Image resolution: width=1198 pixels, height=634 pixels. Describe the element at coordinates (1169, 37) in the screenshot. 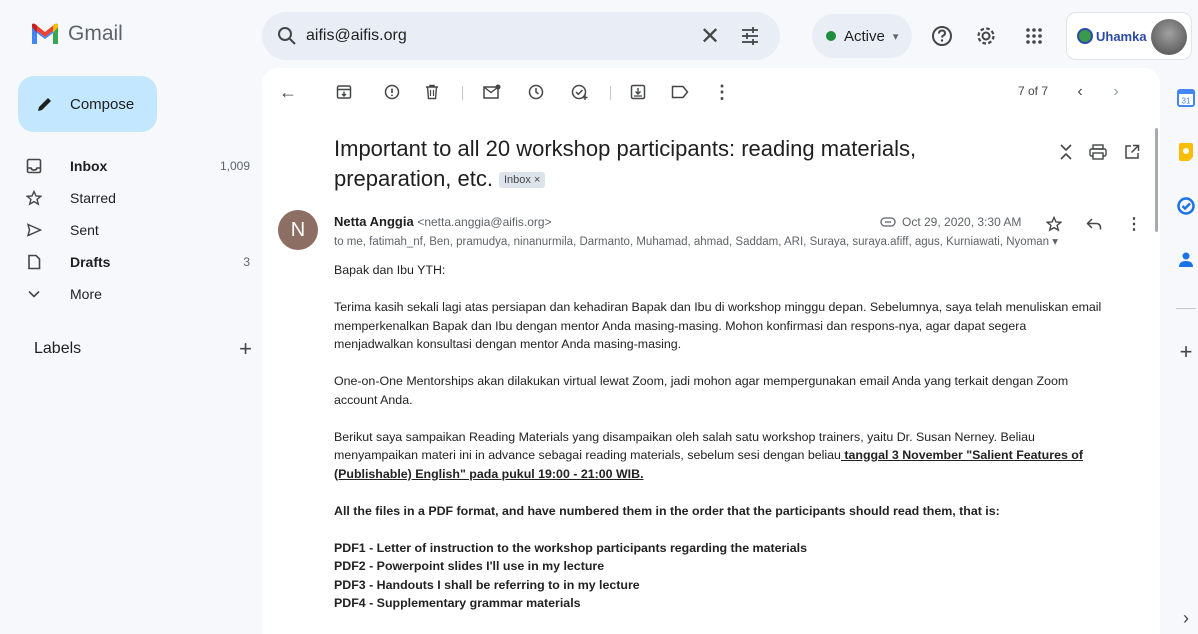

I see `account-avatar` at that location.